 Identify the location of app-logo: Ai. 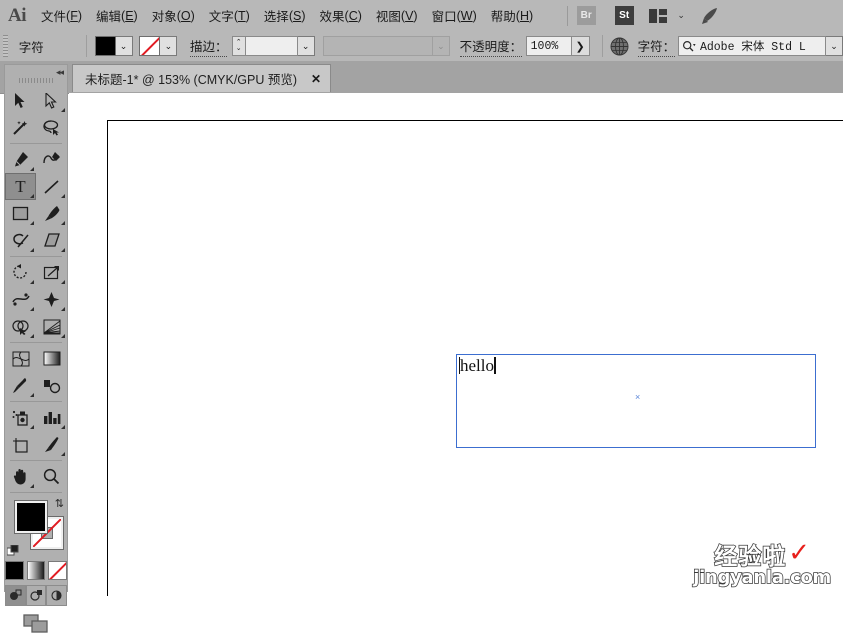
(17, 15).